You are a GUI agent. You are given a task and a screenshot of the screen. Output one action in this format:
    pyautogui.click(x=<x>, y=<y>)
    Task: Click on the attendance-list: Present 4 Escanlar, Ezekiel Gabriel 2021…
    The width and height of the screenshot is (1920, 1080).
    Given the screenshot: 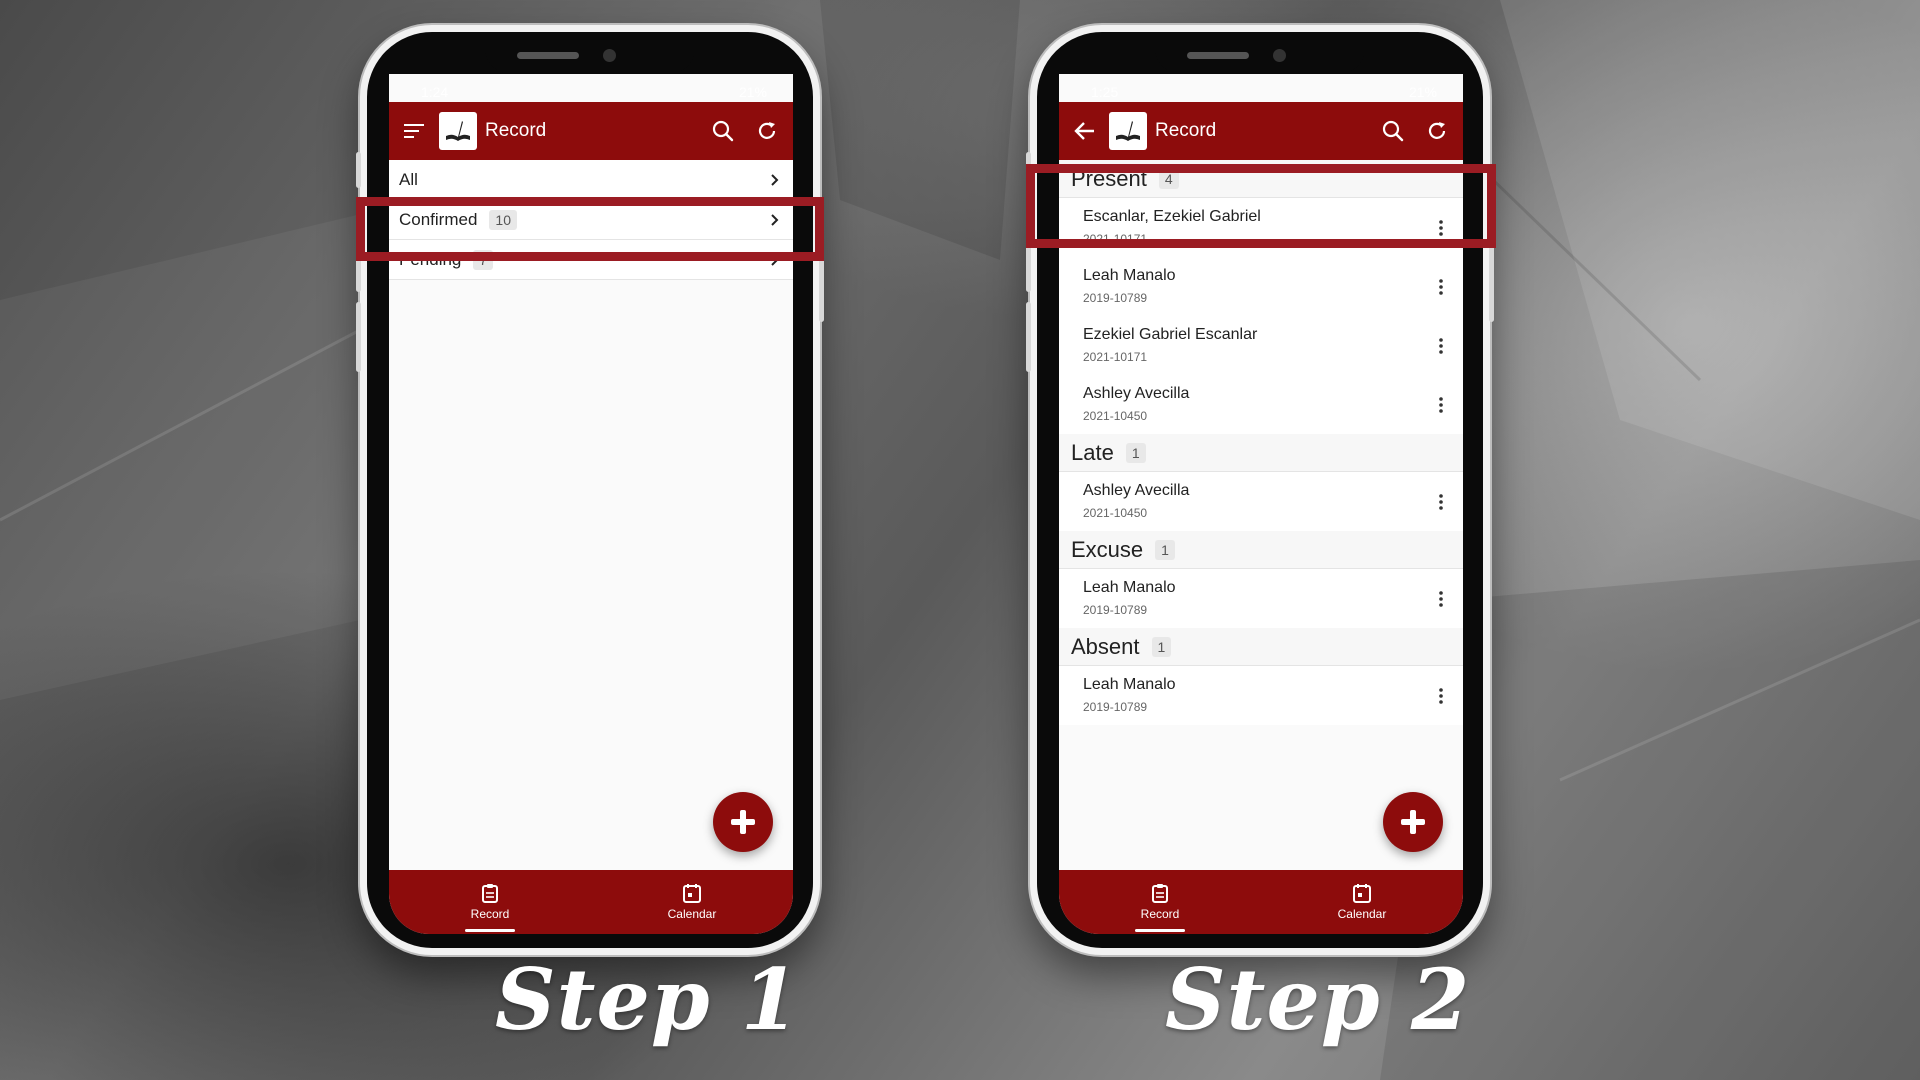 What is the action you would take?
    pyautogui.click(x=1261, y=515)
    